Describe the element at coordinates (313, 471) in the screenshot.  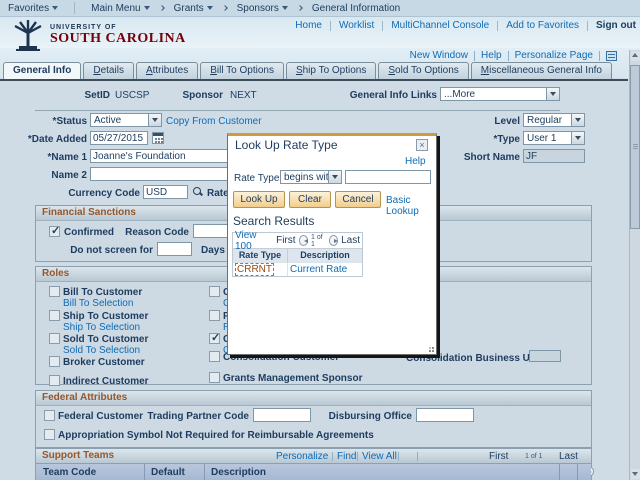
I see `support-teams-column-header-row: Team Code Default Description` at that location.